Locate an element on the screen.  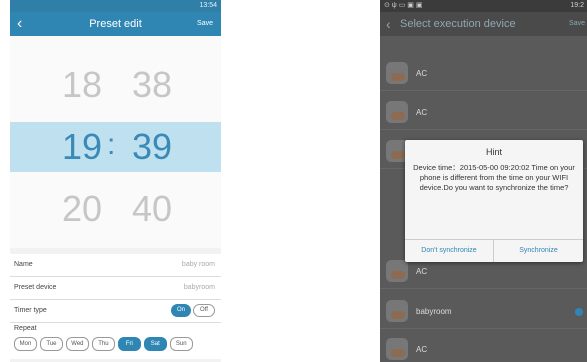
picker-row-selected: 19 : 39 is located at coordinates (115, 147).